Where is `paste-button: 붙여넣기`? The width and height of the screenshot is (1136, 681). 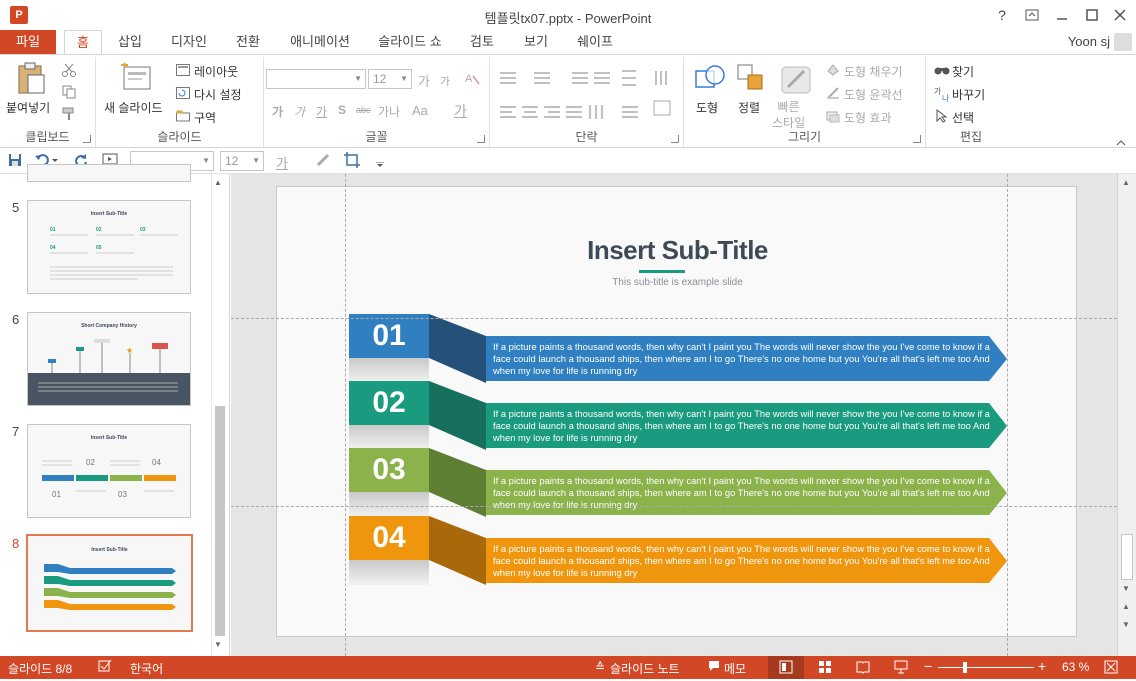 paste-button: 붙여넣기 is located at coordinates (28, 107).